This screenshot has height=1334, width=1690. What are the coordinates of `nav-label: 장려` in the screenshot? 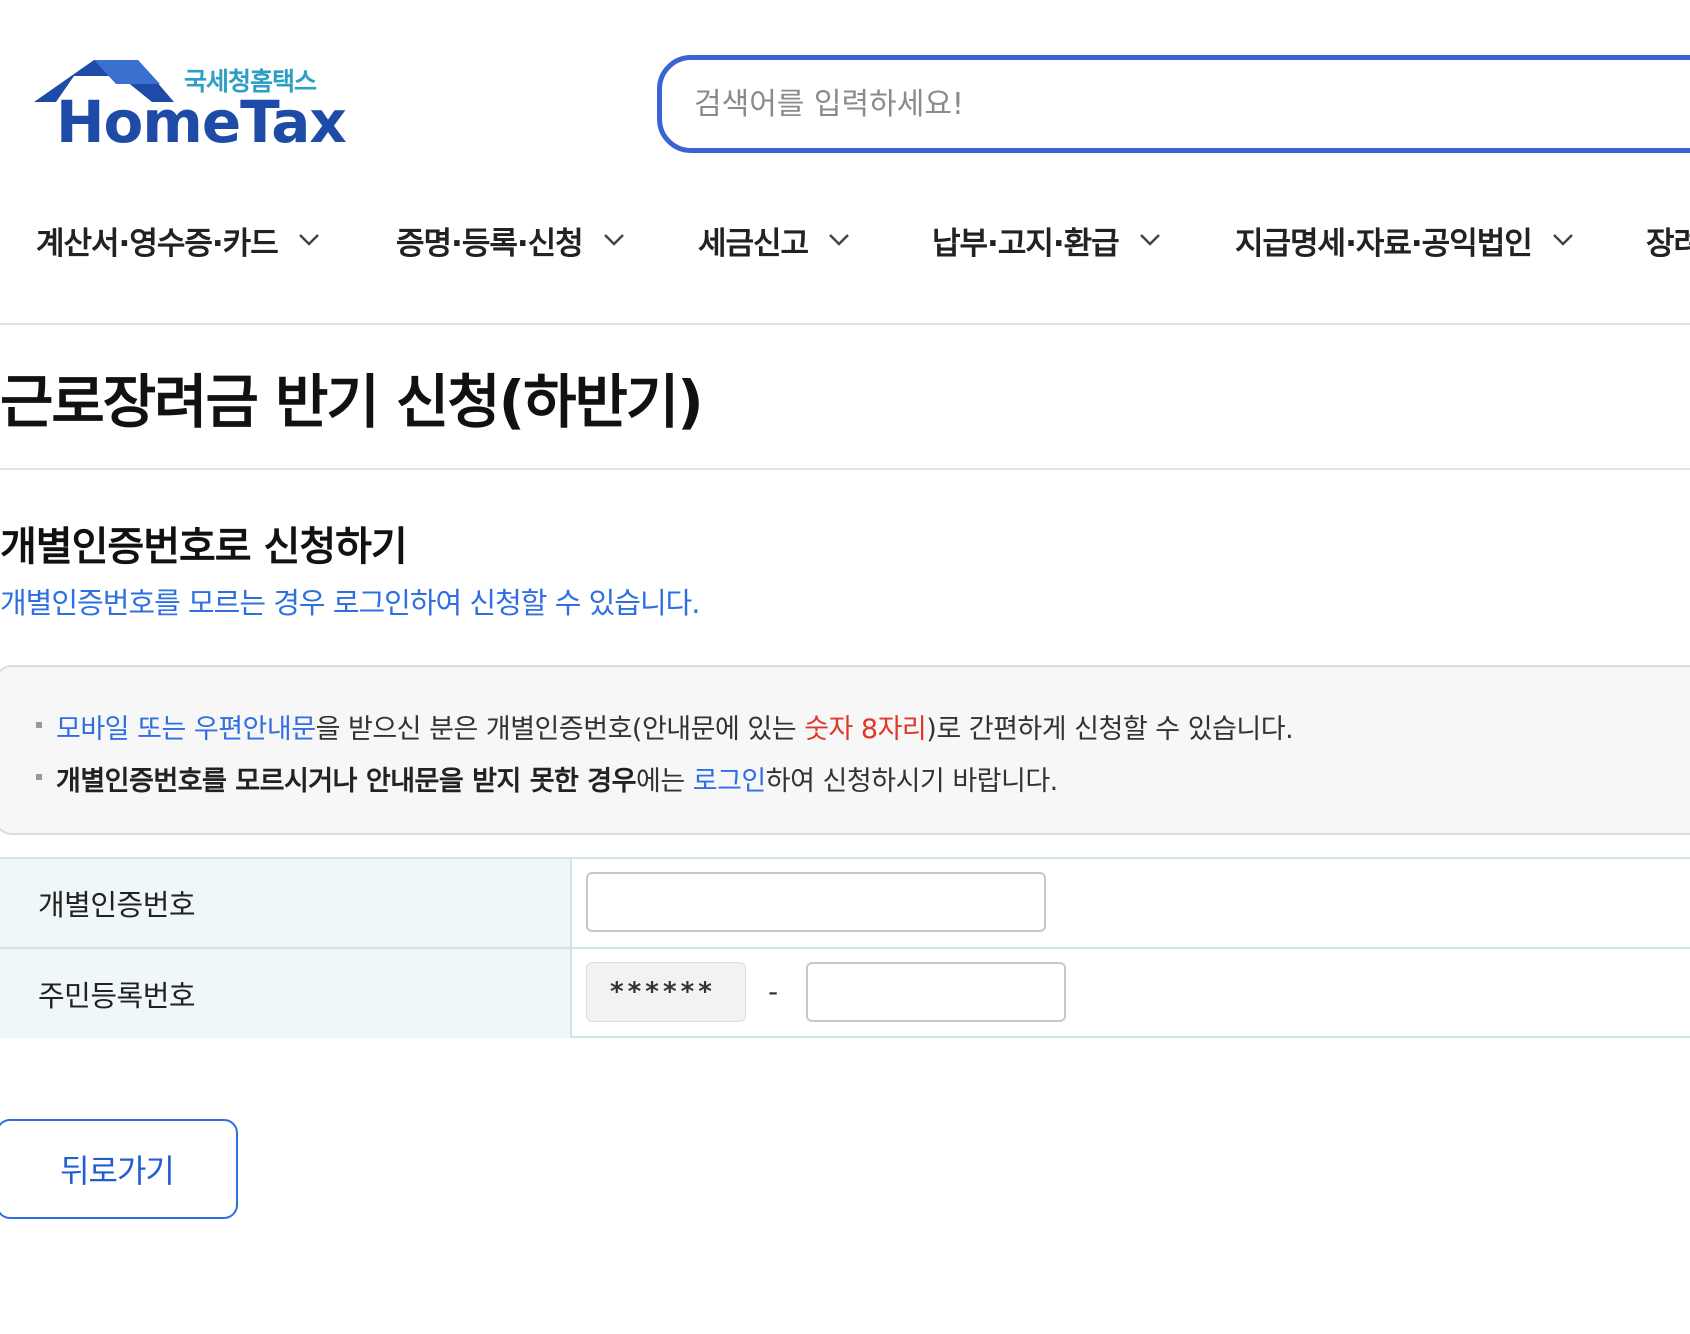 It's located at (1668, 243).